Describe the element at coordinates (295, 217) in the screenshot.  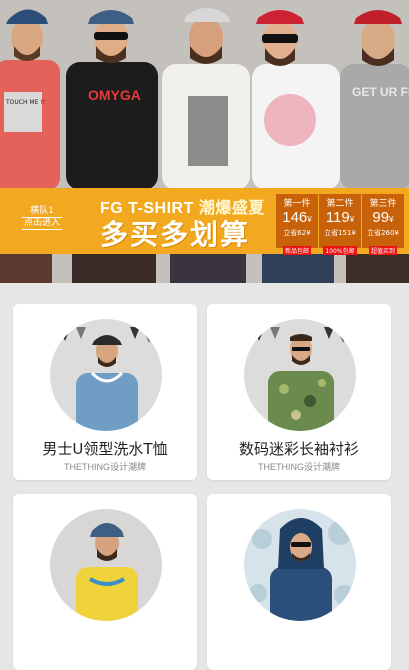
I see `deal-price: 146` at that location.